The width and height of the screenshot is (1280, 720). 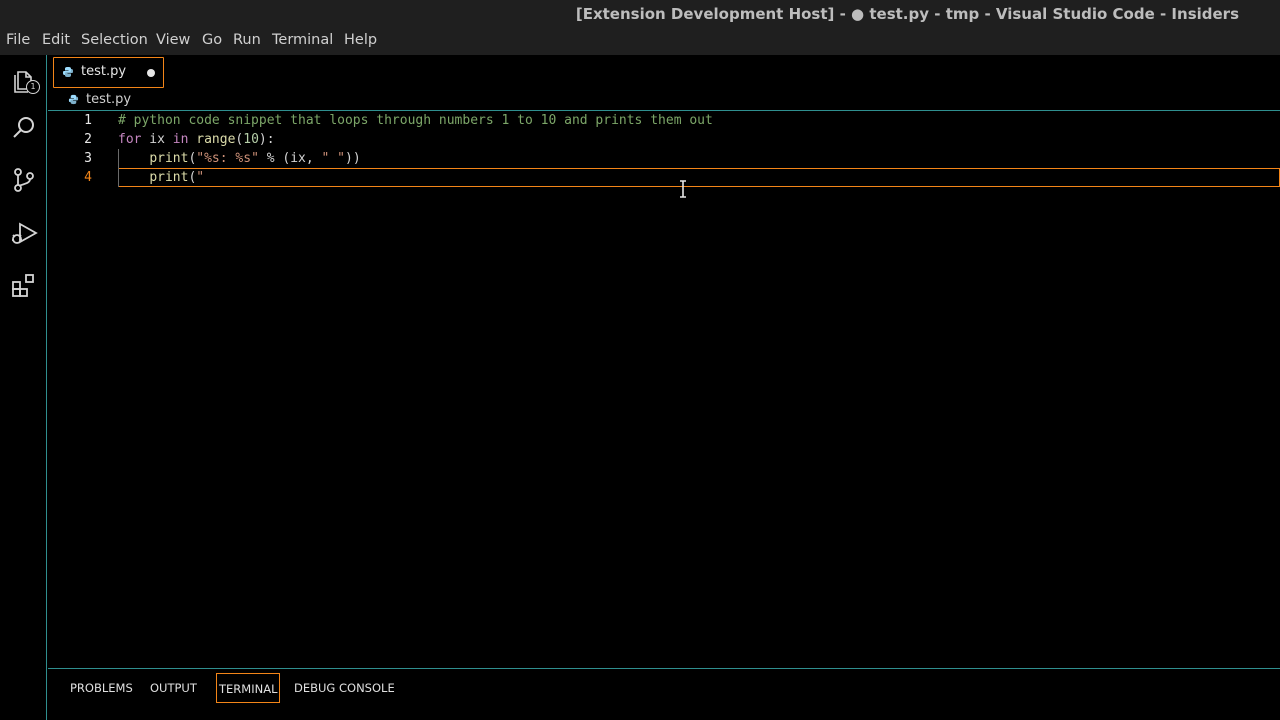 What do you see at coordinates (353, 158) in the screenshot?
I see `text-token: ))` at bounding box center [353, 158].